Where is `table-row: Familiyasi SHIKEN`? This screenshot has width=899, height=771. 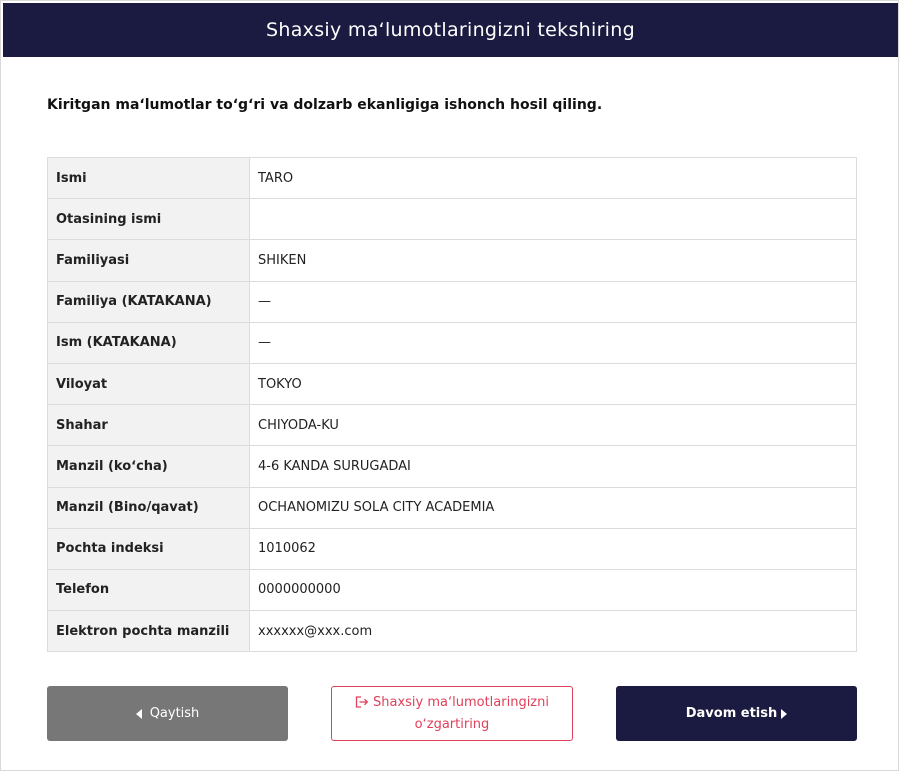 table-row: Familiyasi SHIKEN is located at coordinates (452, 260).